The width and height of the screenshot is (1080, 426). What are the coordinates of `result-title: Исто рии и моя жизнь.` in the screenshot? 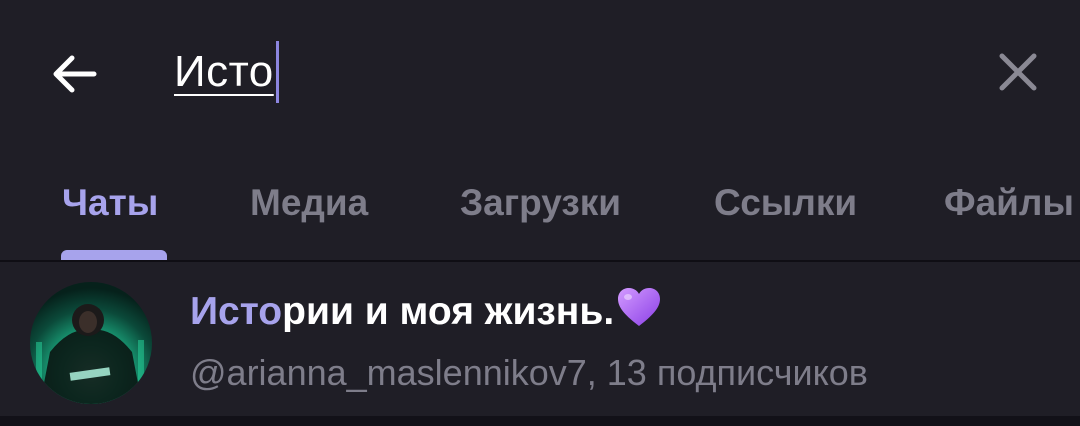 It's located at (426, 312).